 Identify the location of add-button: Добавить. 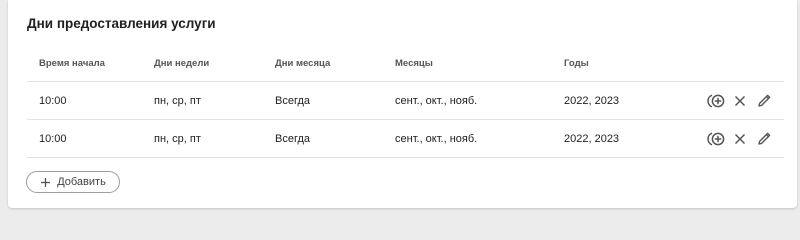
(73, 182).